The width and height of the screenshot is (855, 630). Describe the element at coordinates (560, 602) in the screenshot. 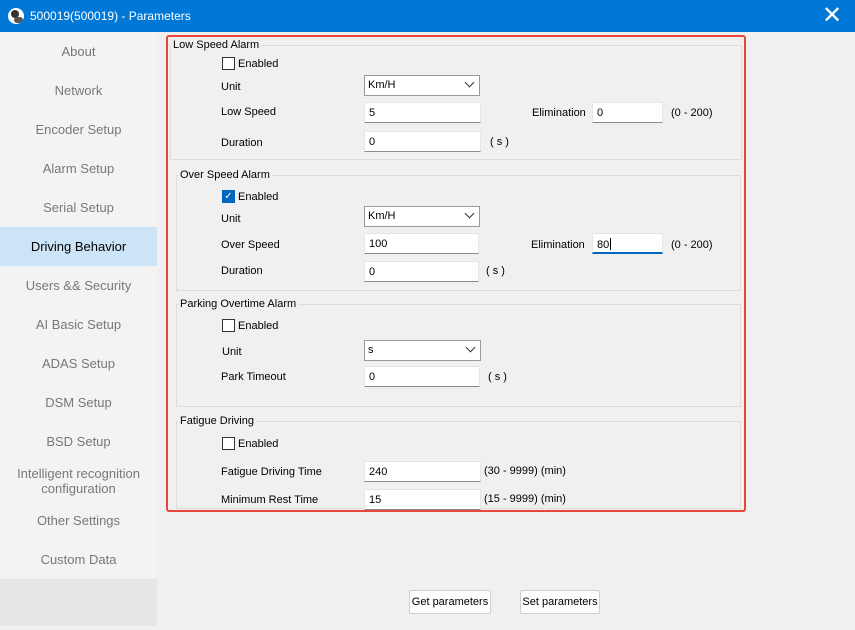

I see `set-parameters-button: Set parameters` at that location.